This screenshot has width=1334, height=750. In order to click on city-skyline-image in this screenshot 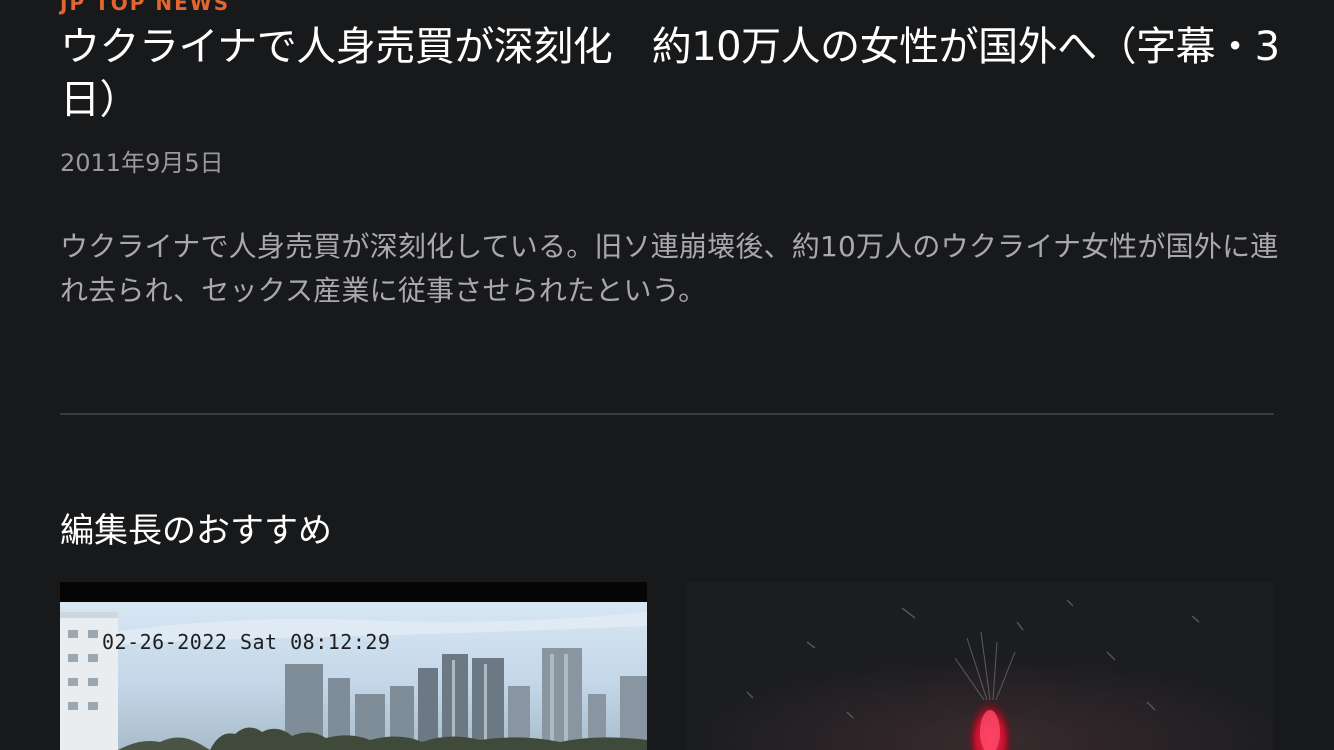, I will do `click(353, 666)`.